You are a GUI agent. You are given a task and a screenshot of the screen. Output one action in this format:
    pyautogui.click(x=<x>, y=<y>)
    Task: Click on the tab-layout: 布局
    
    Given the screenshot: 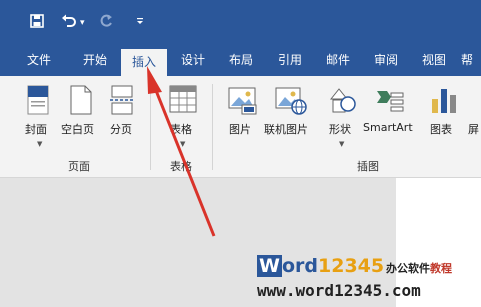 What is the action you would take?
    pyautogui.click(x=241, y=60)
    